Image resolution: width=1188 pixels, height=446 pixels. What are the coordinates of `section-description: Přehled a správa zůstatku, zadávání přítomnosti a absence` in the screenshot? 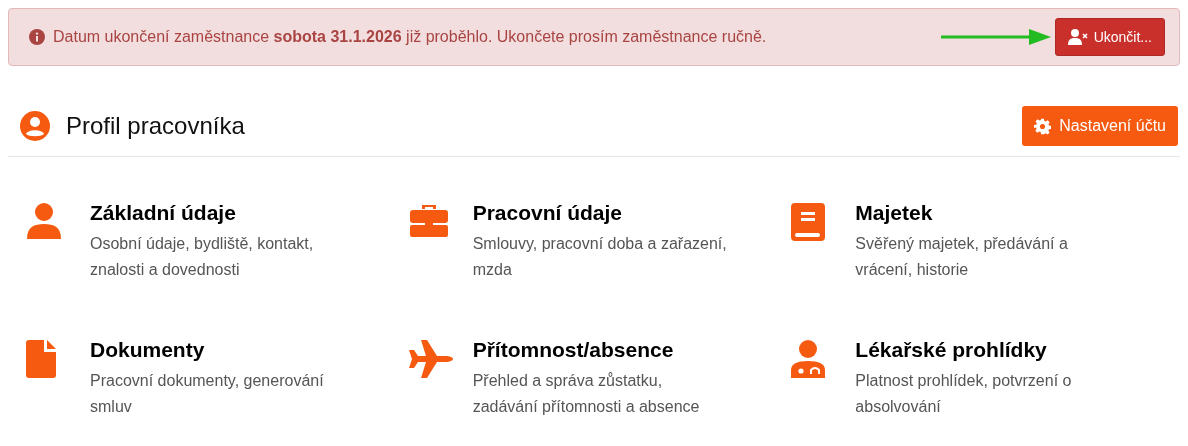 It's located at (586, 394).